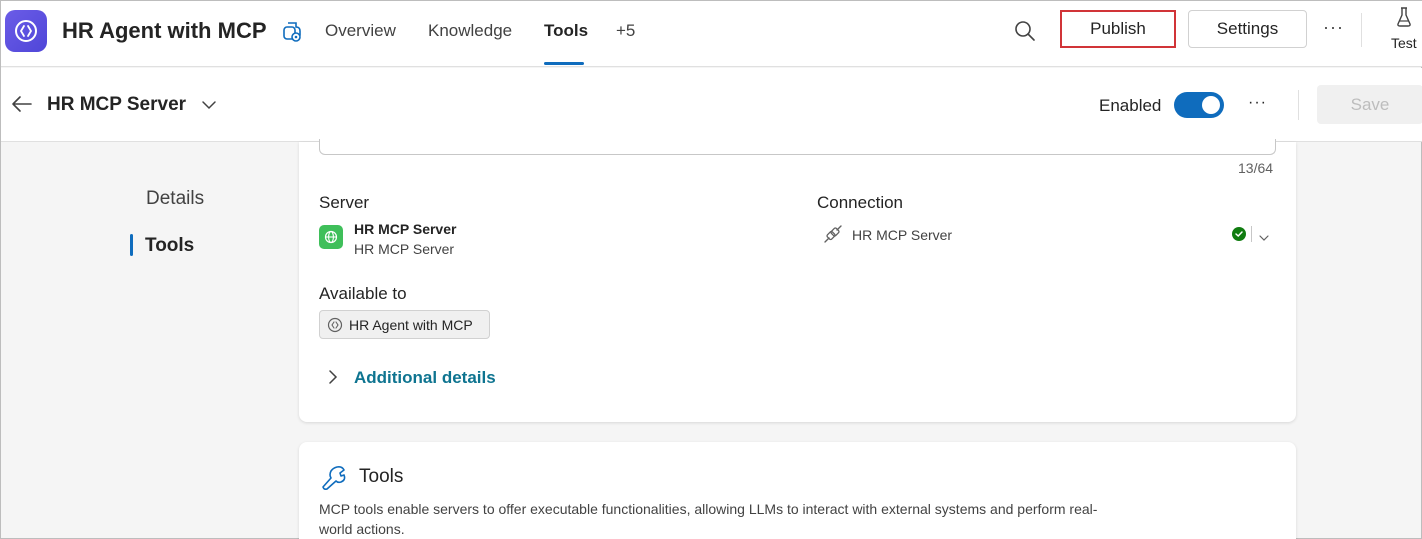 Image resolution: width=1422 pixels, height=539 pixels. I want to click on active-nav-indicator, so click(131, 245).